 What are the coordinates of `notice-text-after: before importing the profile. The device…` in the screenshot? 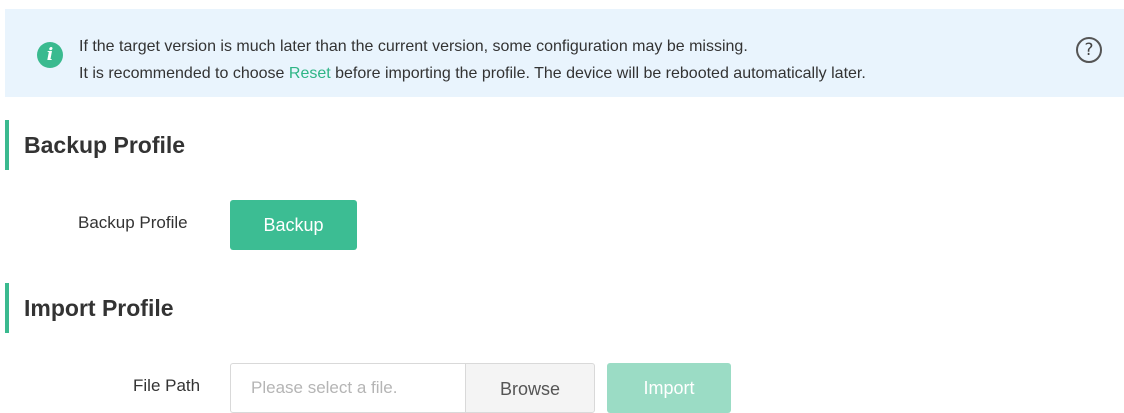 It's located at (598, 73).